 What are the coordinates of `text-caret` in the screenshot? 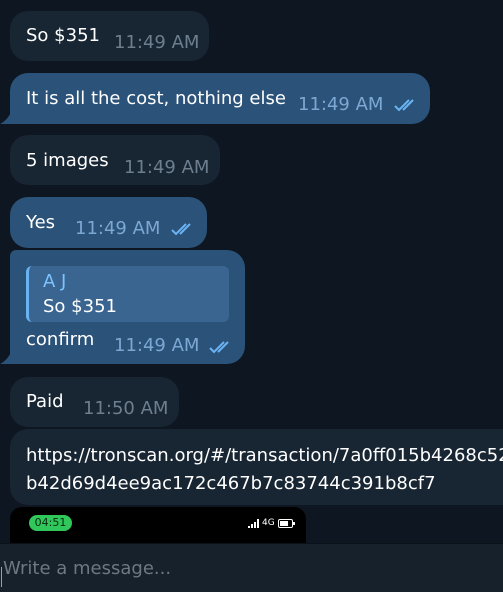 It's located at (1, 577).